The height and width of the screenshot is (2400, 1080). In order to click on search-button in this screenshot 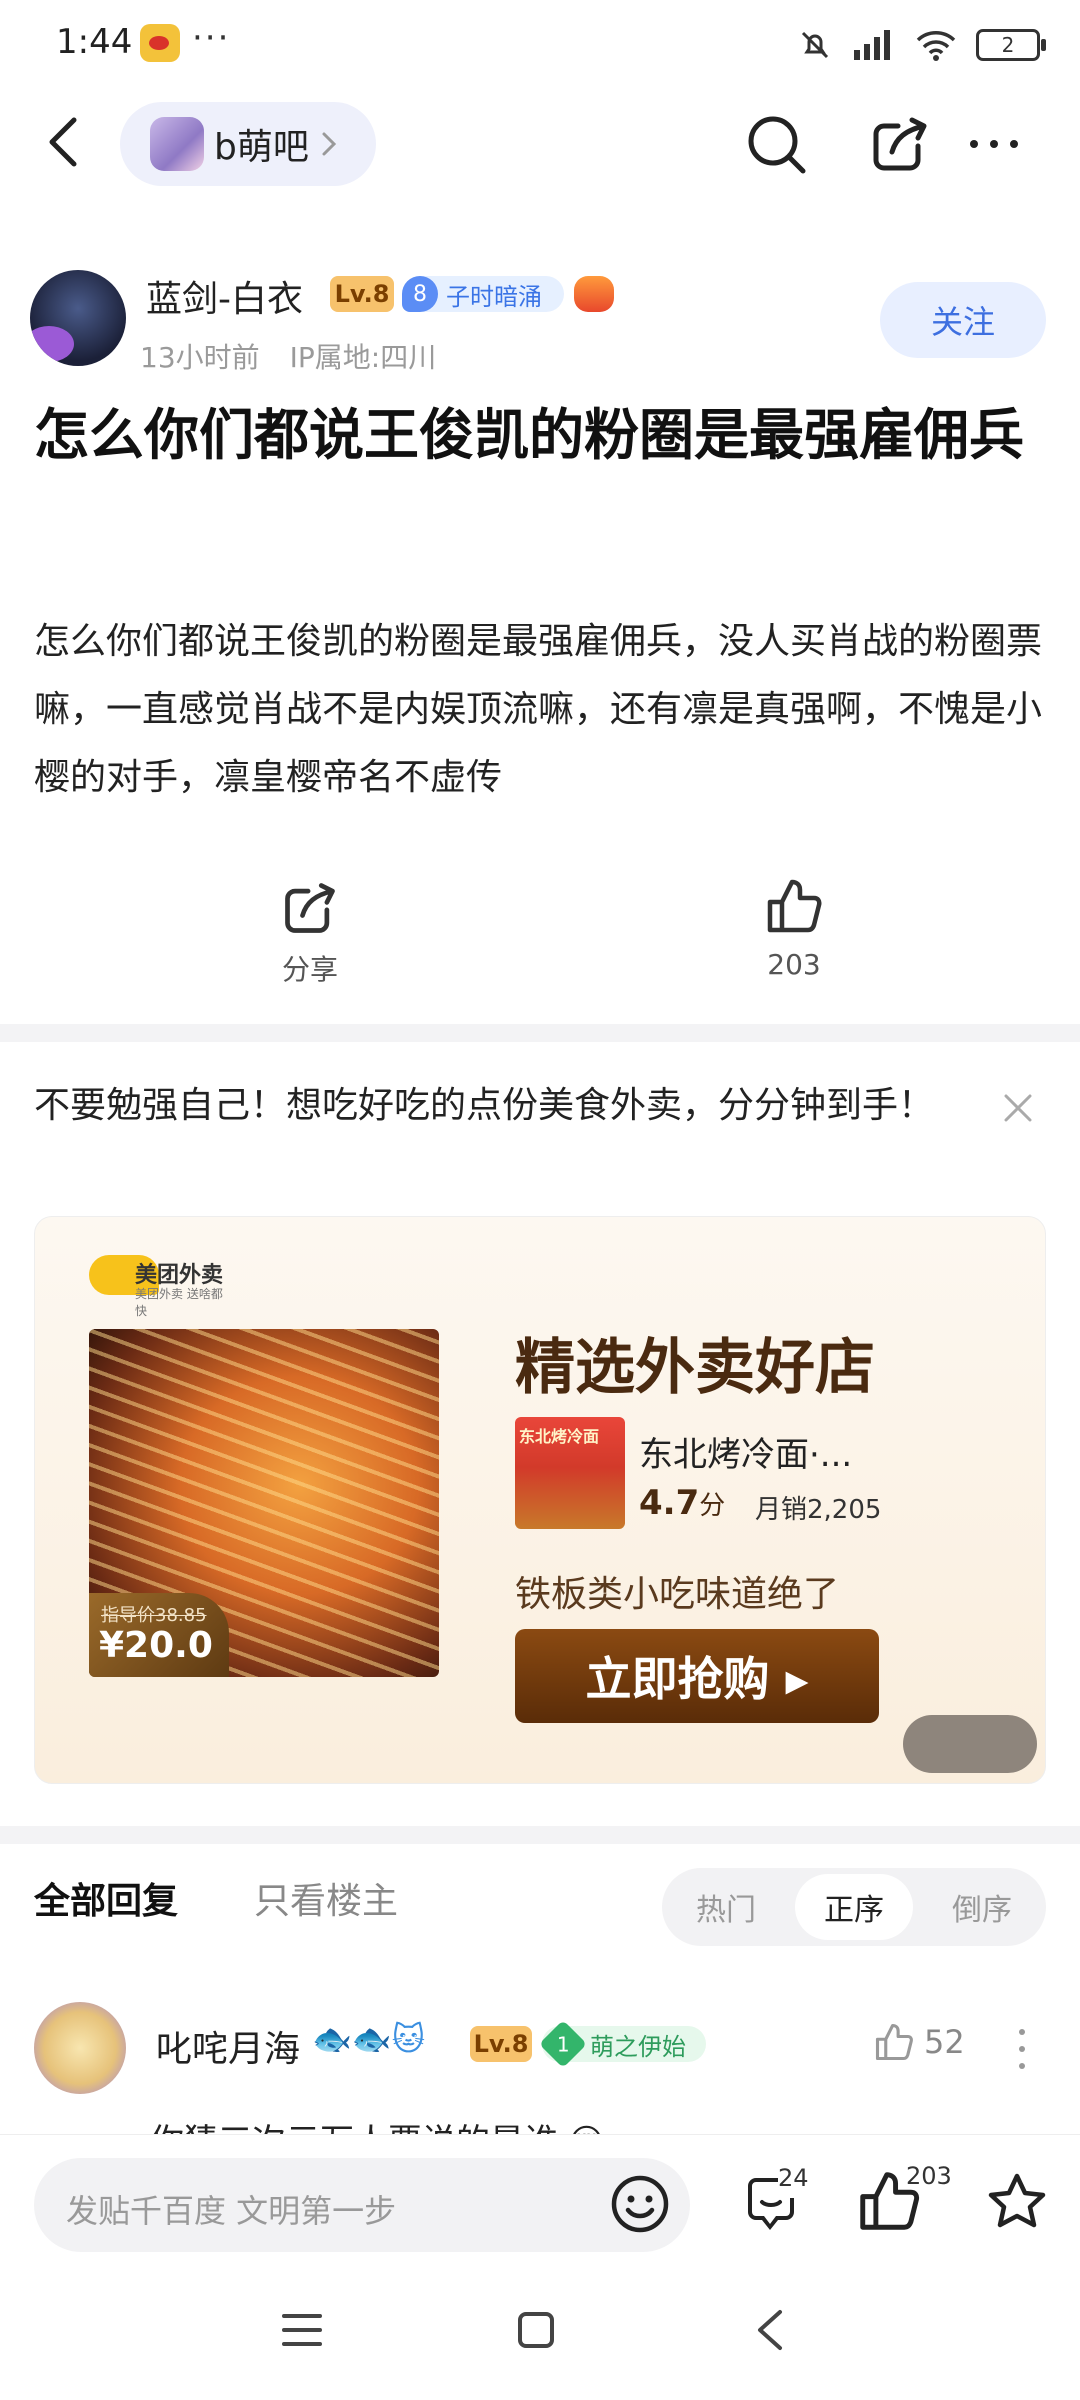, I will do `click(777, 145)`.